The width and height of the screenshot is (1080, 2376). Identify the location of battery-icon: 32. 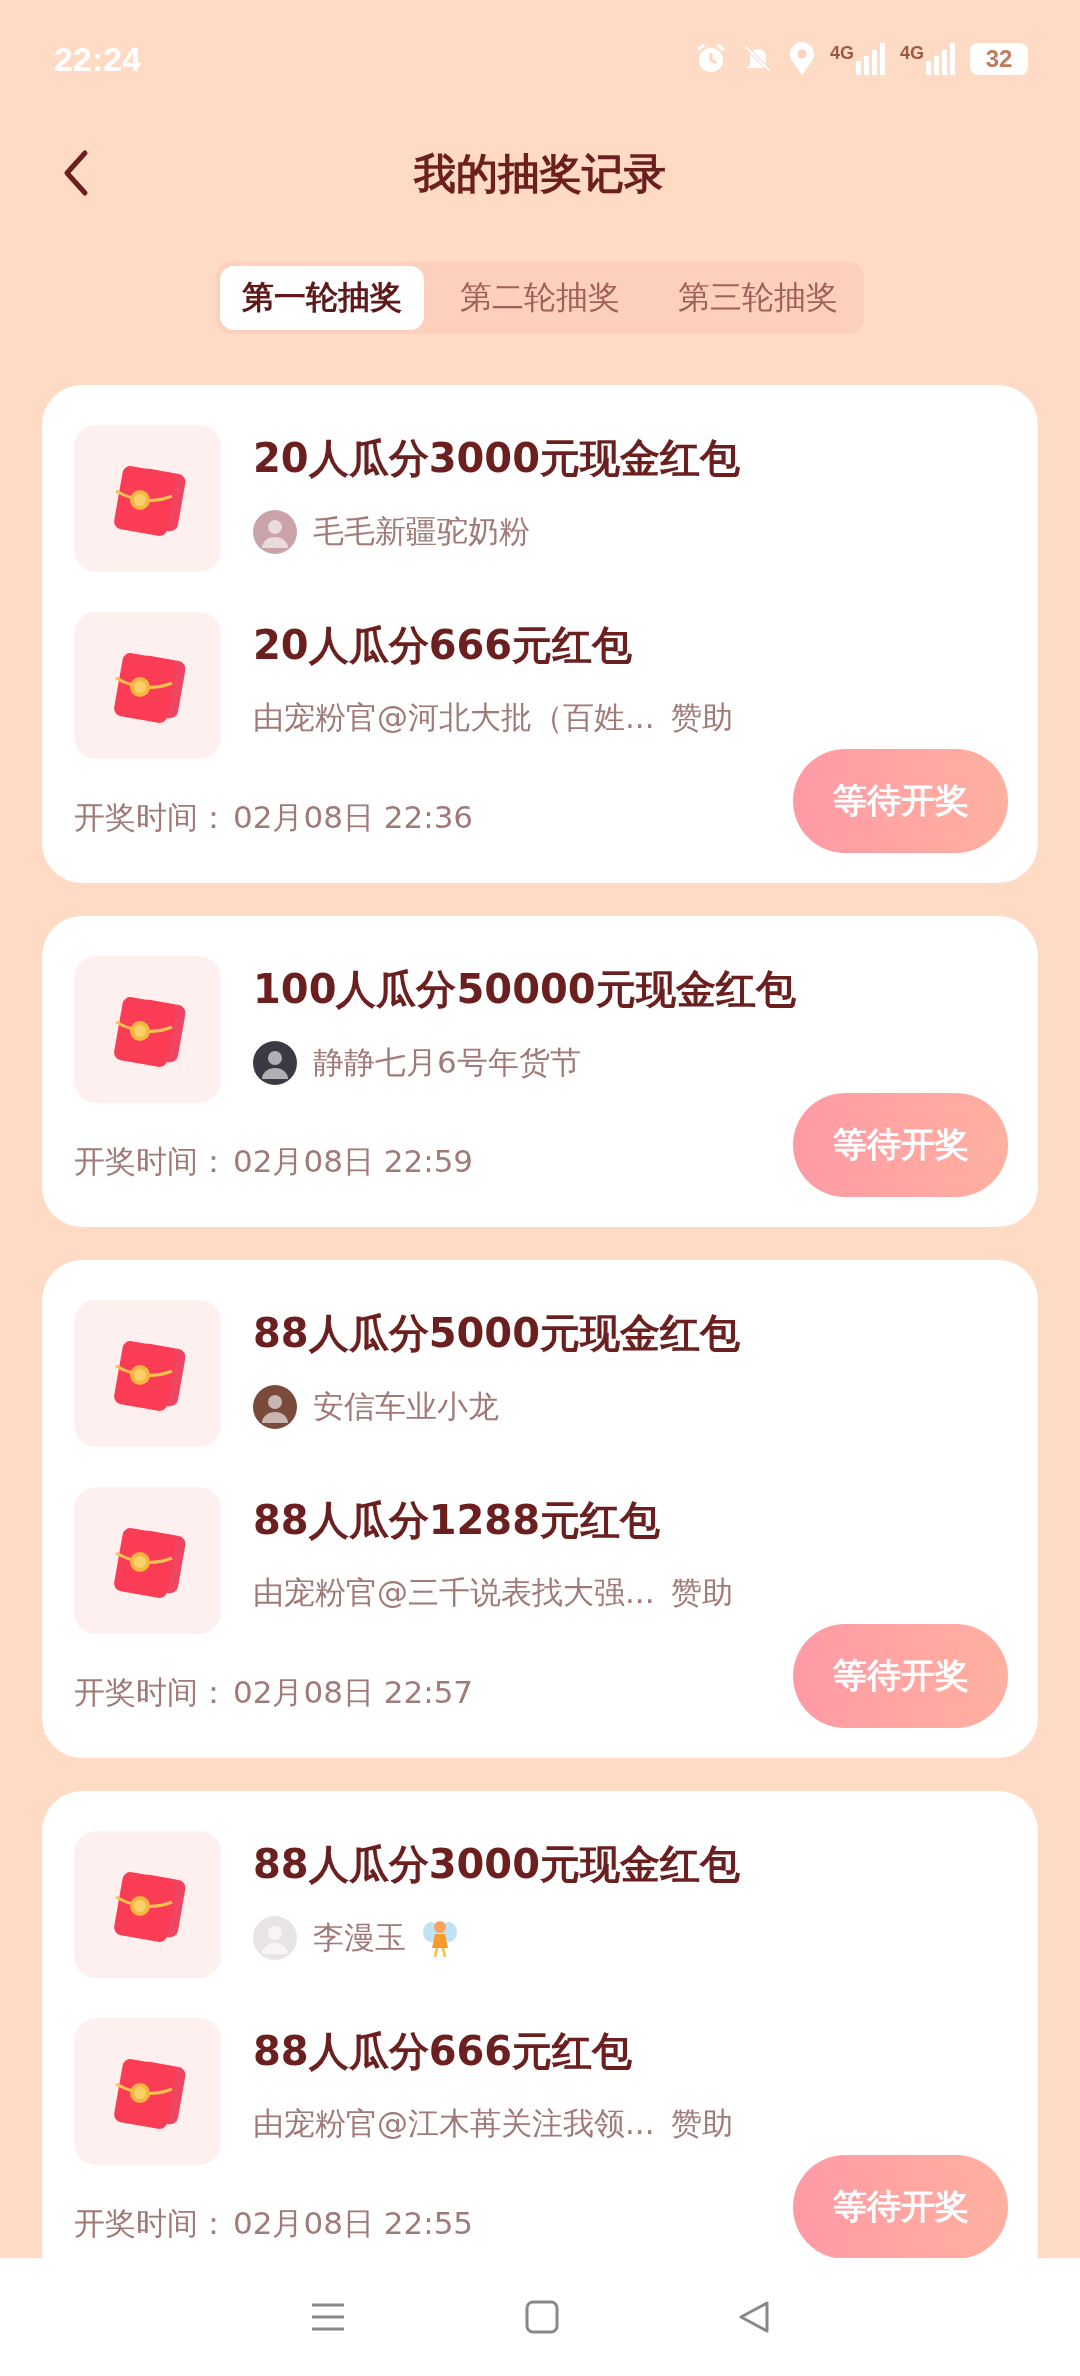
(999, 59).